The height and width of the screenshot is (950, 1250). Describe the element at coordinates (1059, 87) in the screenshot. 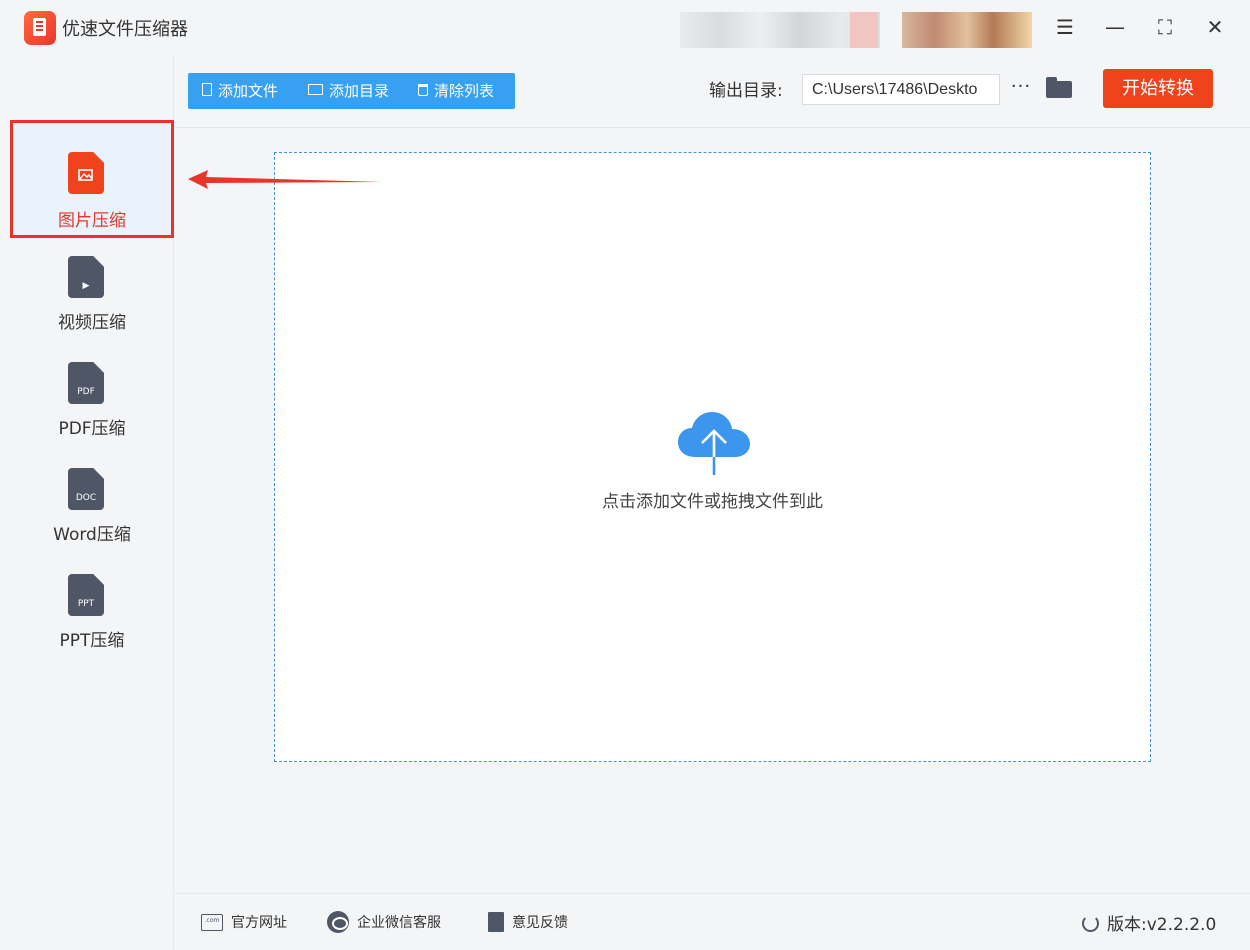

I see `open-folder-icon` at that location.